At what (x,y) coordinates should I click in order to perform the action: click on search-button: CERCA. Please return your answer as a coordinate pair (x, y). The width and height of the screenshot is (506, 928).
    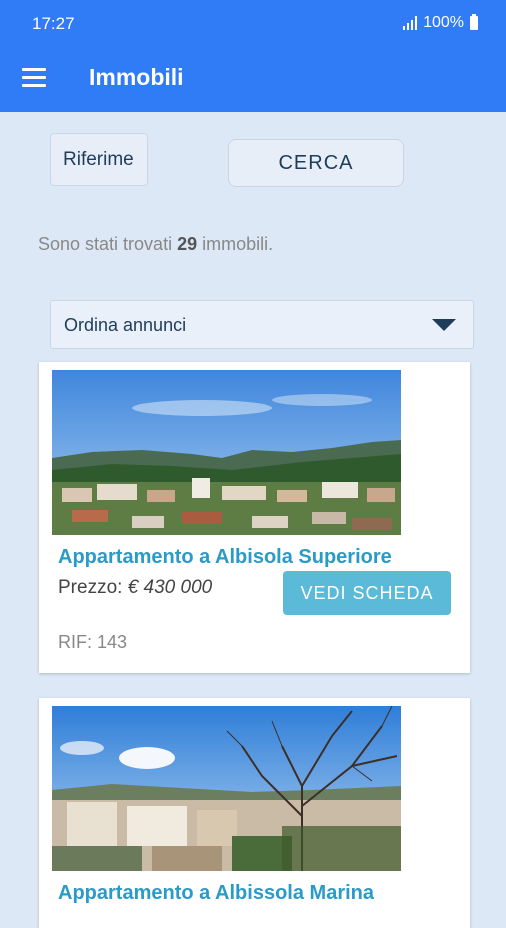
    Looking at the image, I should click on (316, 163).